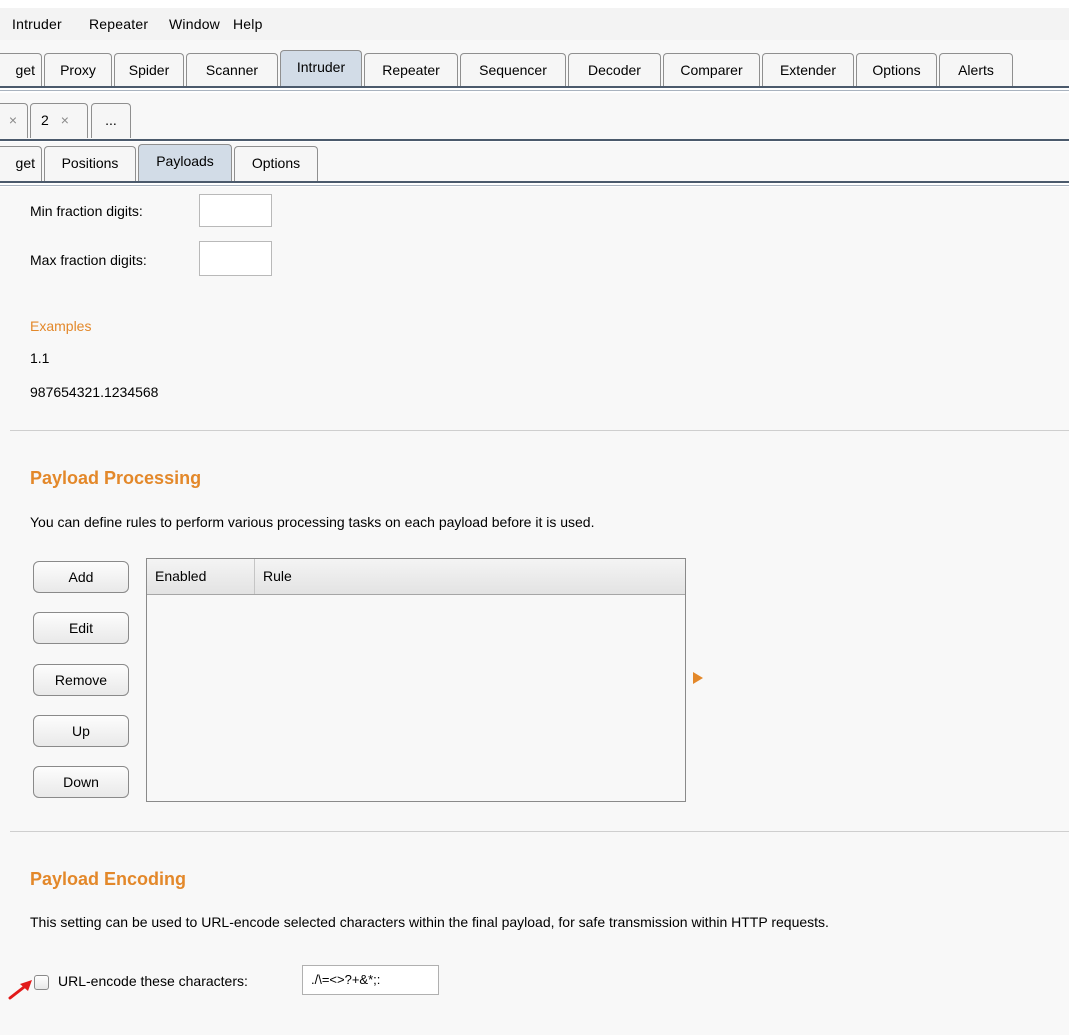 The image size is (1069, 1035). I want to click on main-tab-rule, so click(534, 87).